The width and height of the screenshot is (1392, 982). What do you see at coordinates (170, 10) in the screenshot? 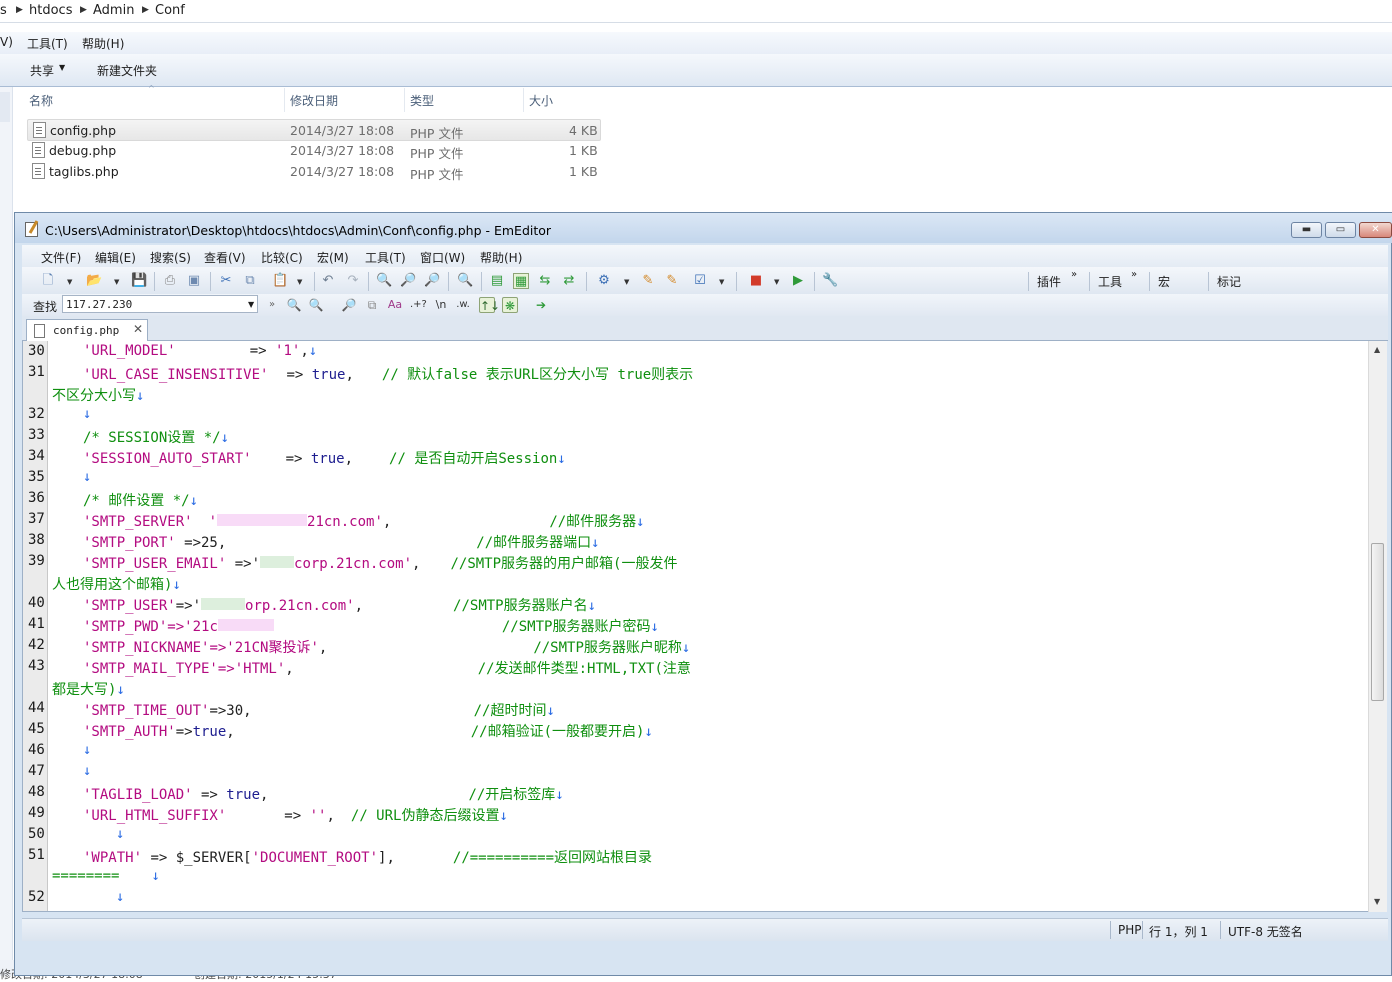
I see `breadcrumb-conf: Conf` at bounding box center [170, 10].